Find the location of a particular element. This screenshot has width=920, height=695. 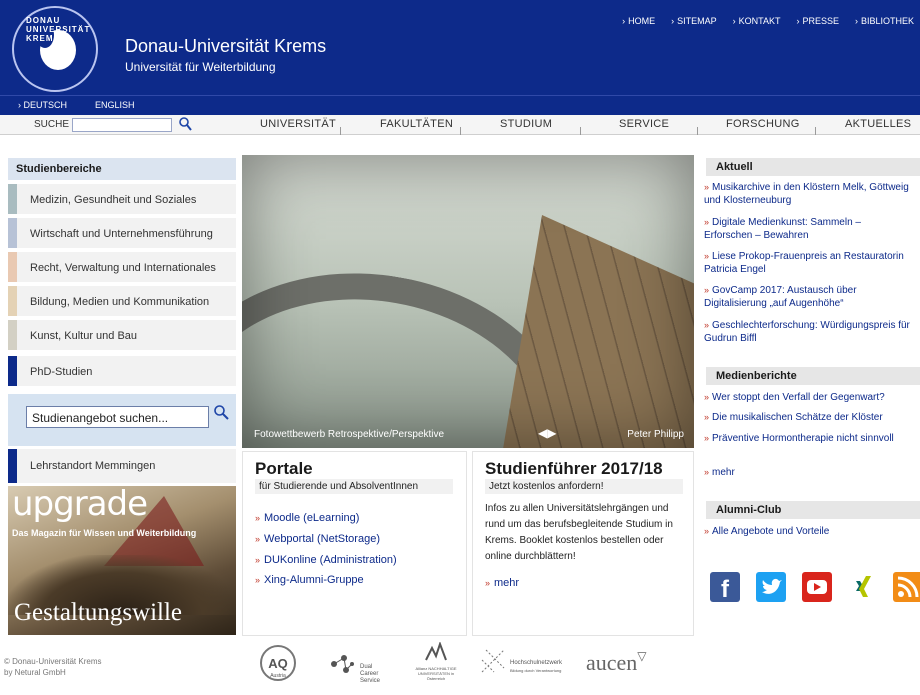

aucen-logo: aucen▽ is located at coordinates (621, 665).